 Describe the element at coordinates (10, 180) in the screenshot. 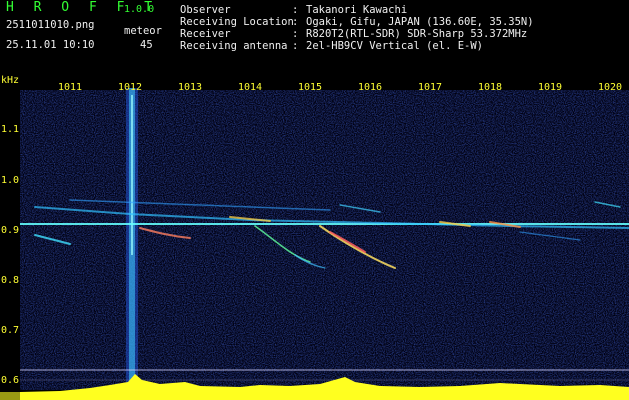

I see `y-tick-label: 1.0` at that location.